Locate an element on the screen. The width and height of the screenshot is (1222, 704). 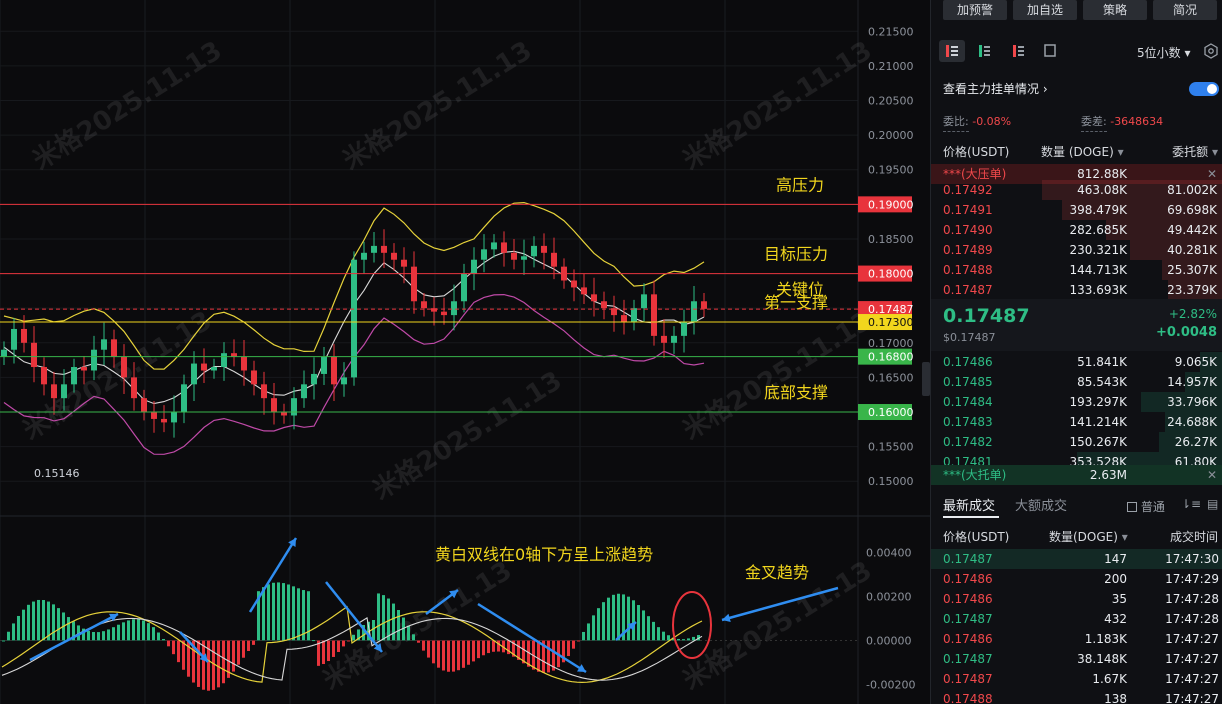
trade-qty: 147 is located at coordinates (1115, 559).